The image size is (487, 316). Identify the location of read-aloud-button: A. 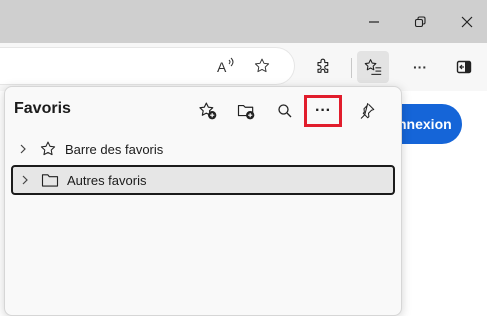
(226, 66).